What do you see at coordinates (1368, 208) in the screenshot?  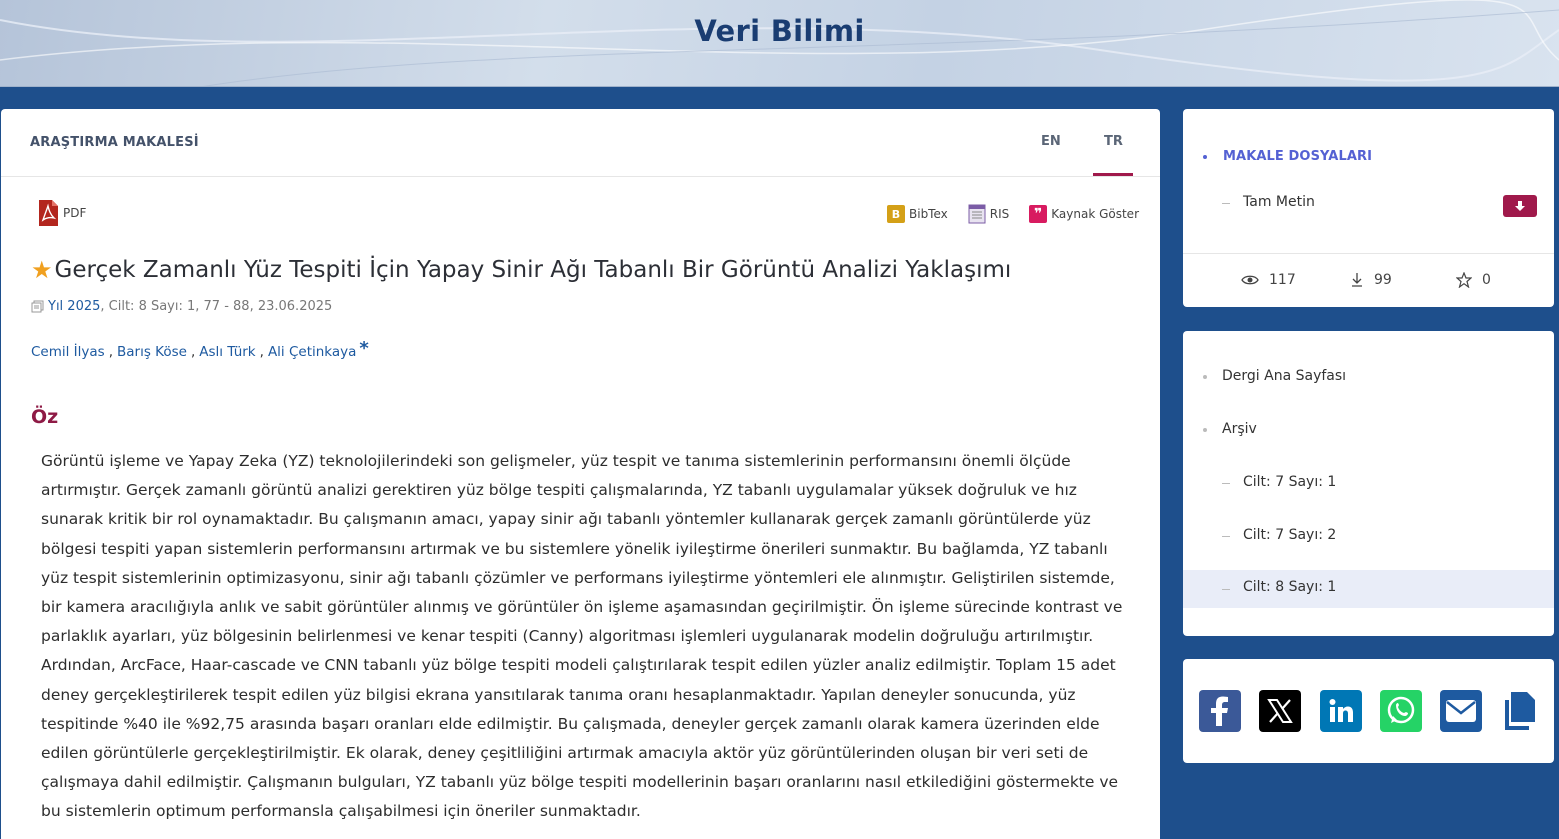 I see `article-files-card: MAKALE DOSYALARI Tam Metin 117 99 0` at bounding box center [1368, 208].